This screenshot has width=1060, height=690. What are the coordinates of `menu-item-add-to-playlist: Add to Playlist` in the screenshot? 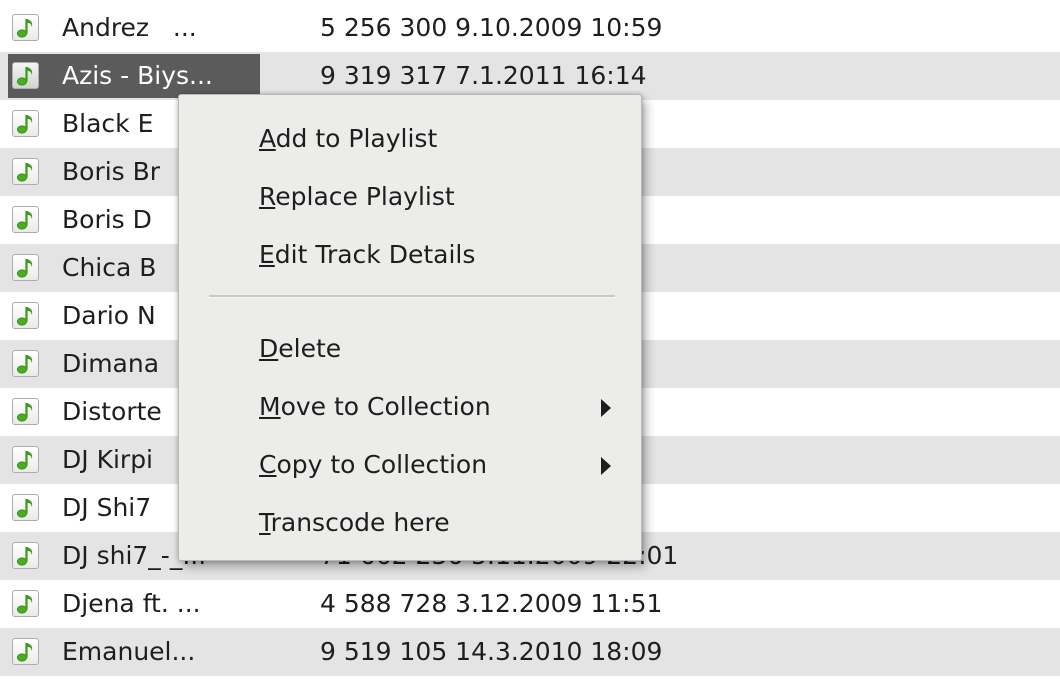 It's located at (410, 139).